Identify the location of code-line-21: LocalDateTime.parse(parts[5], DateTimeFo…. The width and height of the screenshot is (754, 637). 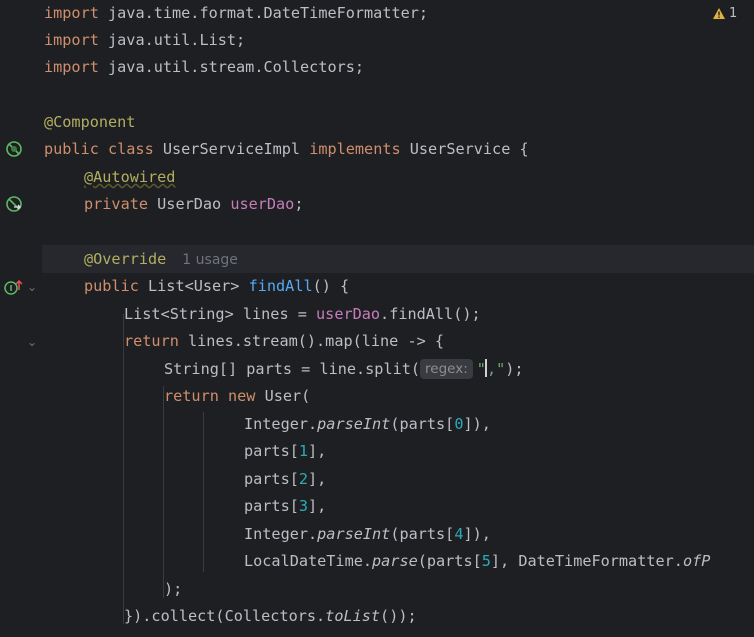
(477, 561).